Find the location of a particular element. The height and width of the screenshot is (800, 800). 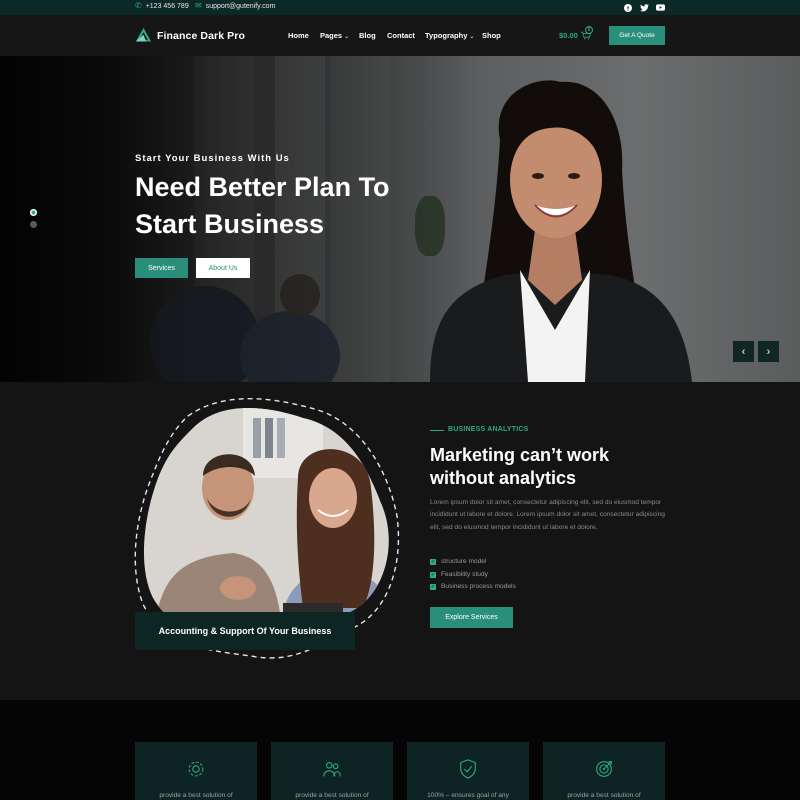

email-address: support@gutenify.com is located at coordinates (240, 6).